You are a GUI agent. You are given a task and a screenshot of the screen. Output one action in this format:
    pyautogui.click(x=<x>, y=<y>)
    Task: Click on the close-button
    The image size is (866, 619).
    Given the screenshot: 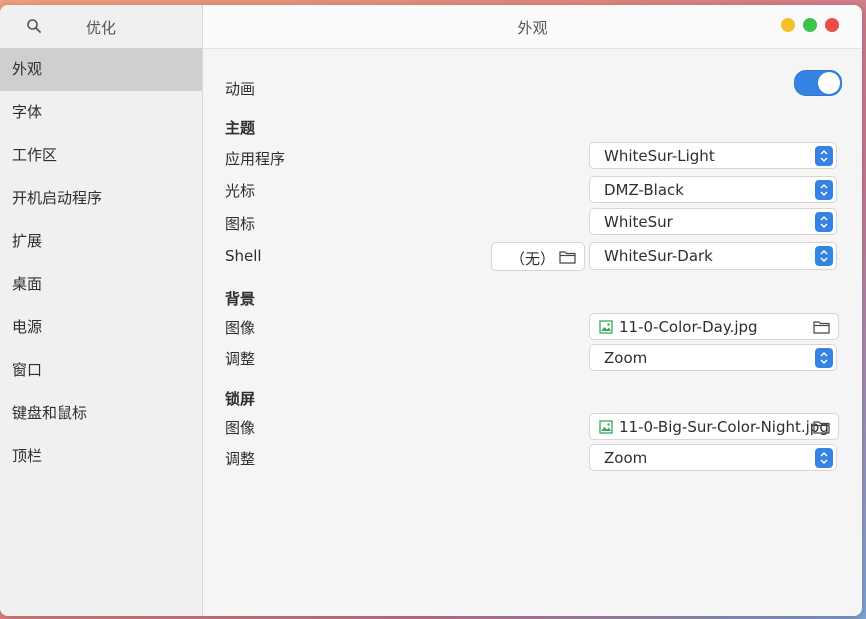 What is the action you would take?
    pyautogui.click(x=832, y=25)
    